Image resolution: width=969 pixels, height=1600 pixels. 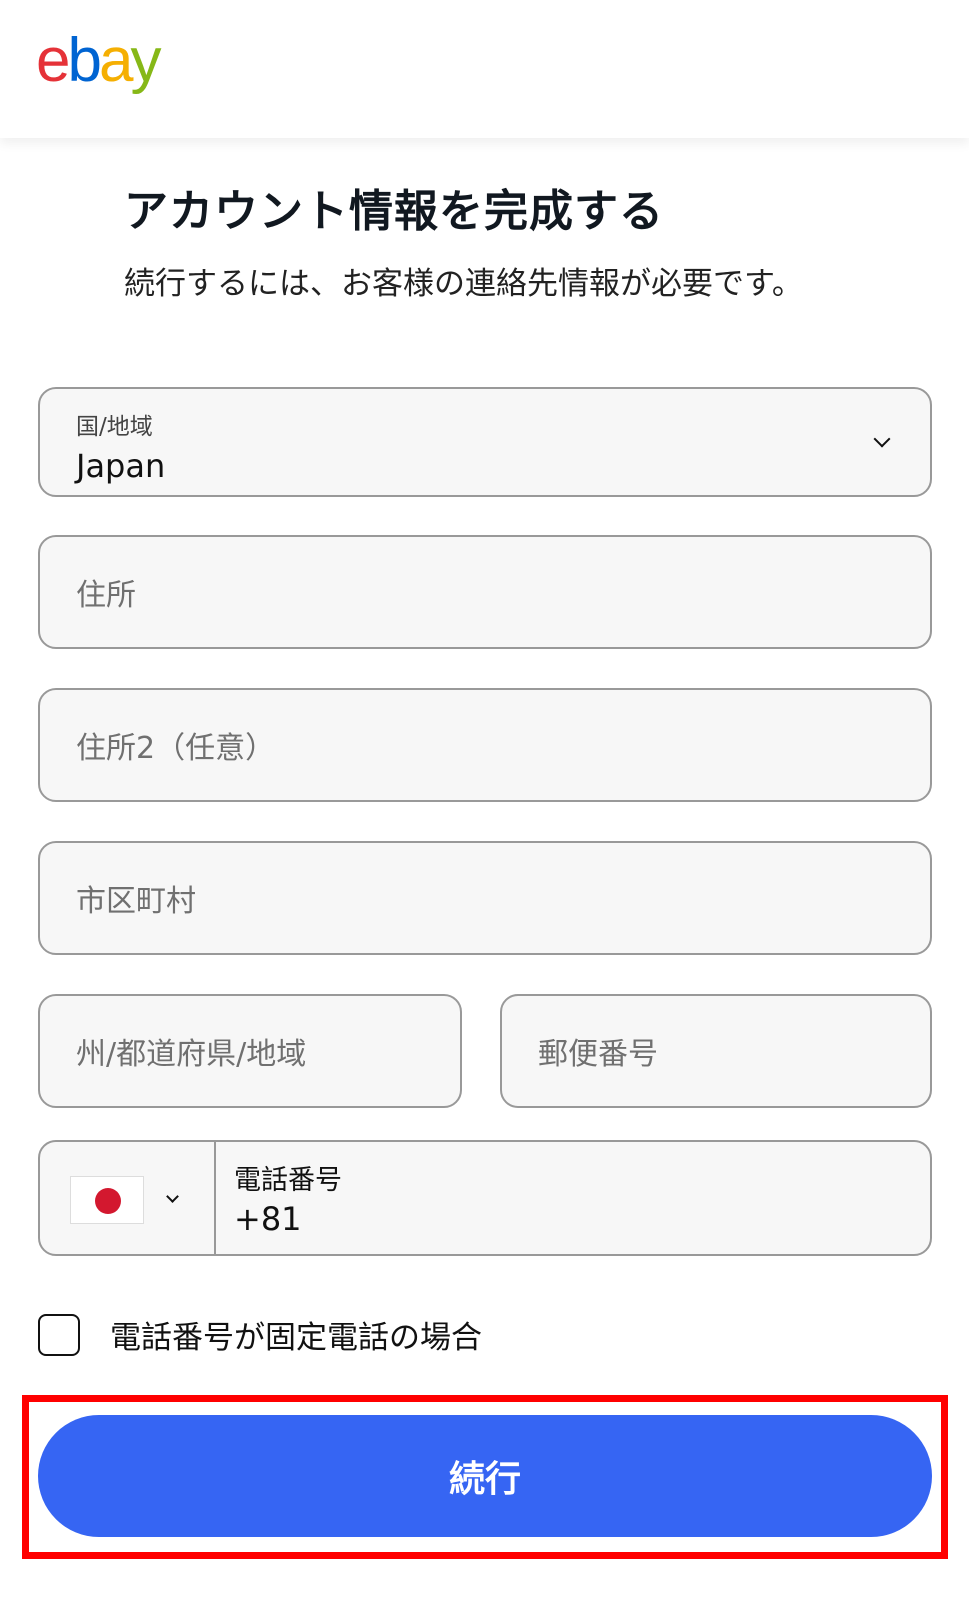 I want to click on address-placeholder: 住所, so click(x=106, y=595).